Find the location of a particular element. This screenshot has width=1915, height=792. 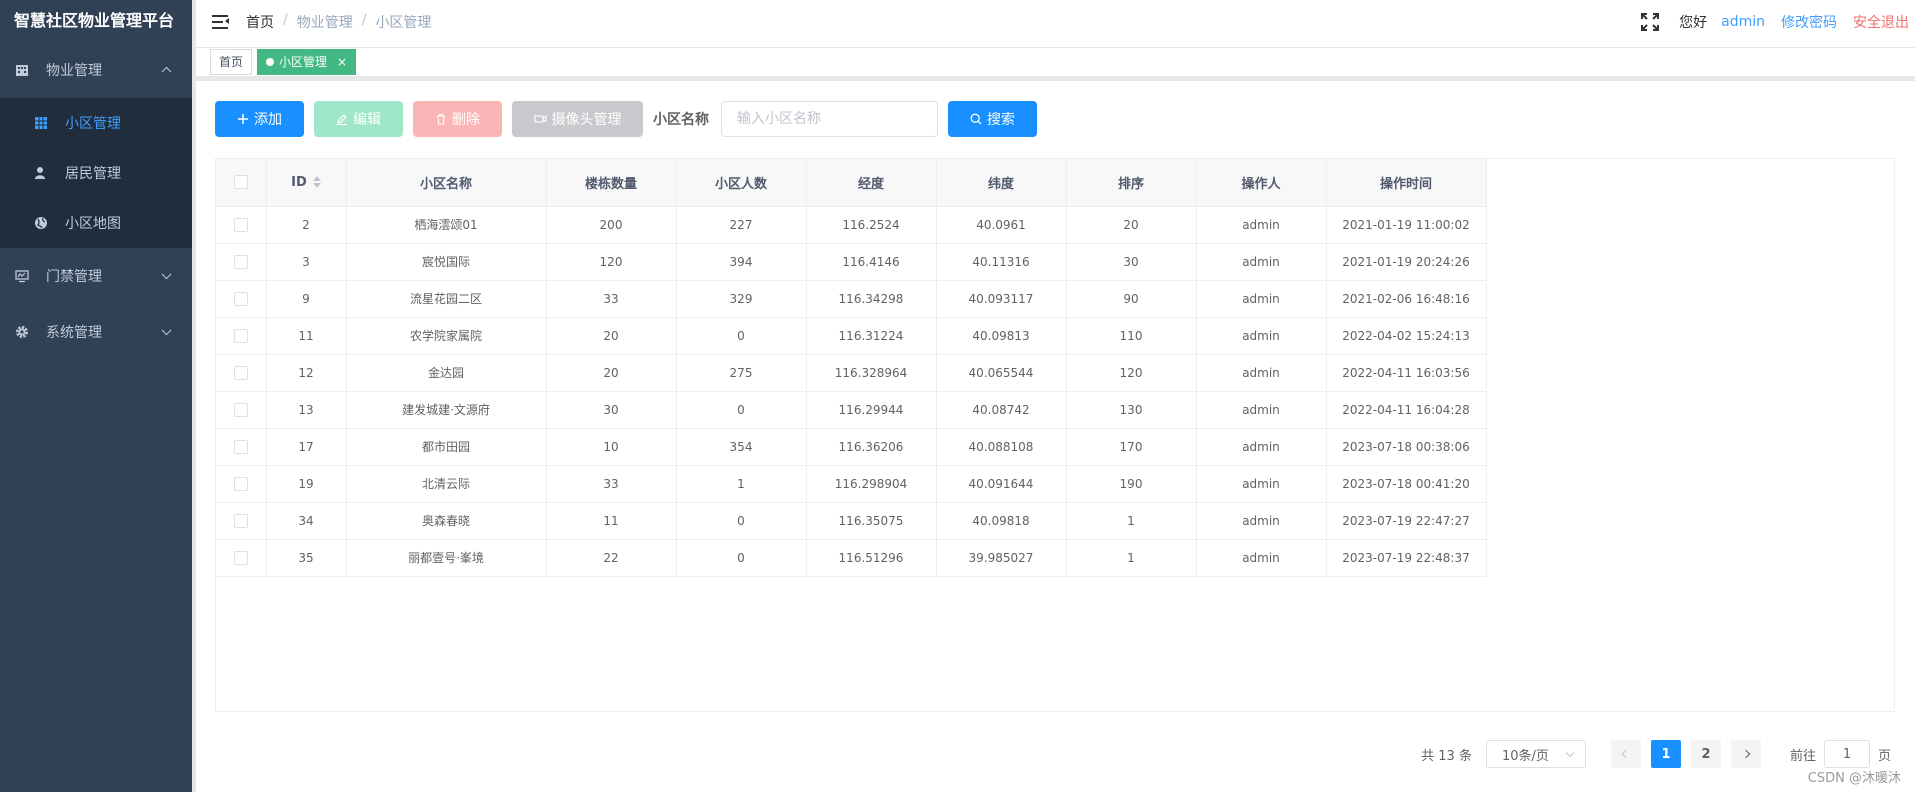

sidebar: 智慧社区物业管理平台 物业管理 小区管理 居民管理 小区地图 门禁管理 系统管理 is located at coordinates (96, 396).